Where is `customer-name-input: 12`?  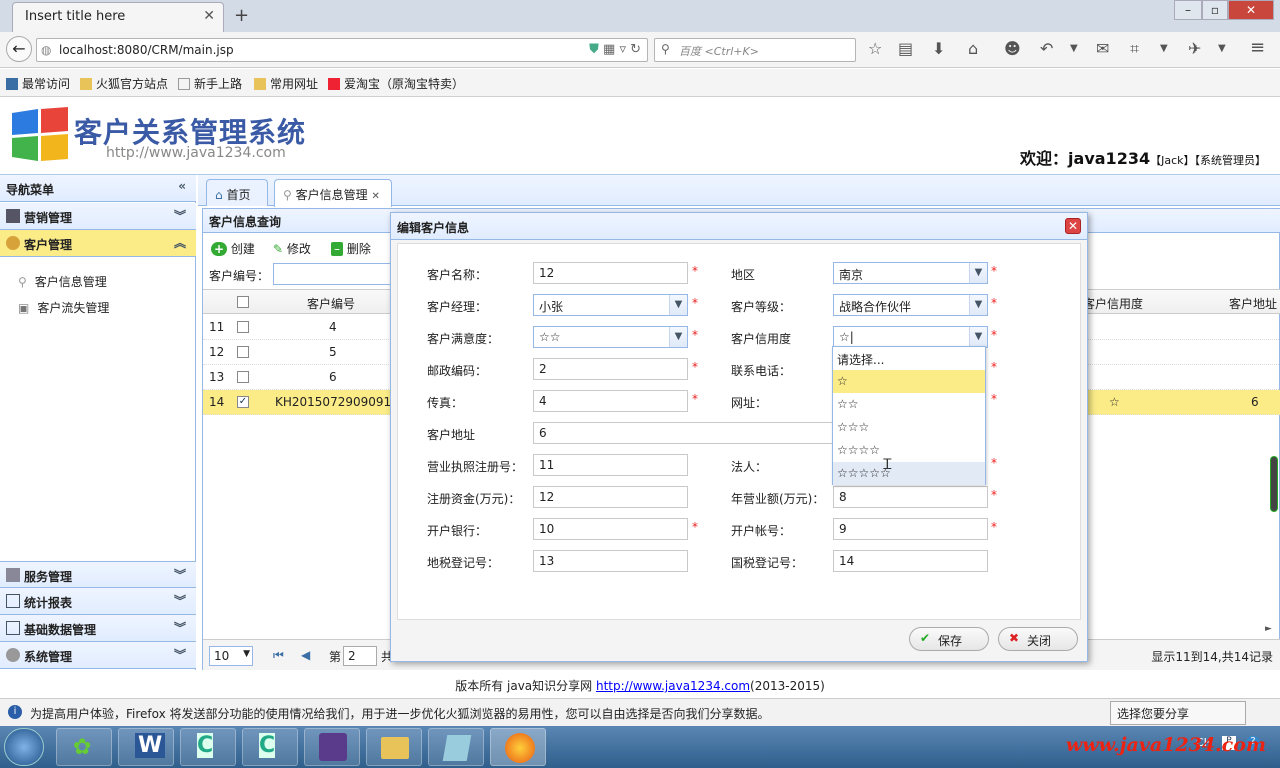
customer-name-input: 12 is located at coordinates (610, 273).